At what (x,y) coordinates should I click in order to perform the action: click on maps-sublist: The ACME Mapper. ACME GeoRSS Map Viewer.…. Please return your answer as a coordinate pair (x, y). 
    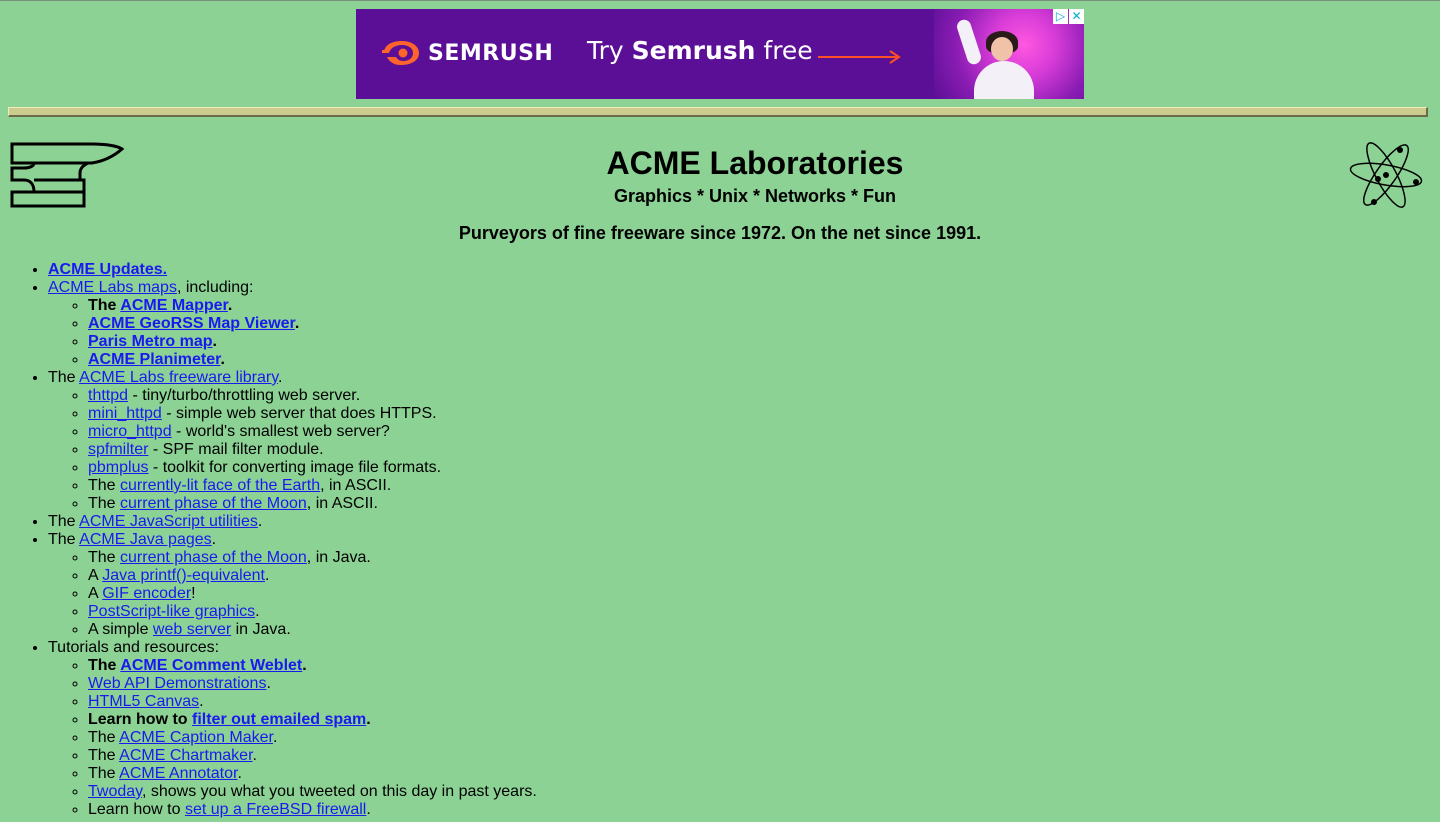
    Looking at the image, I should click on (292, 333).